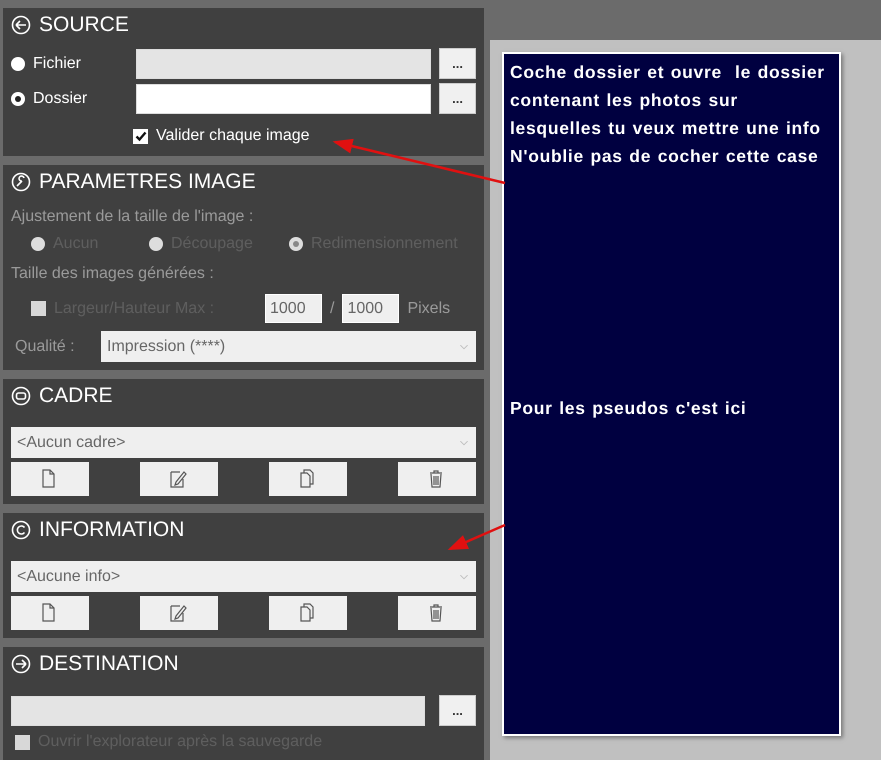 The width and height of the screenshot is (881, 760). Describe the element at coordinates (21, 396) in the screenshot. I see `frame-icon` at that location.